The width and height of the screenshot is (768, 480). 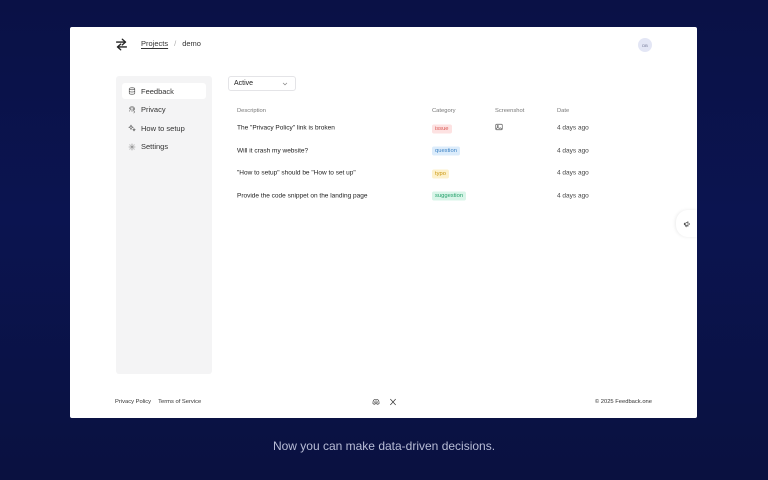 What do you see at coordinates (444, 111) in the screenshot?
I see `column-category: Category` at bounding box center [444, 111].